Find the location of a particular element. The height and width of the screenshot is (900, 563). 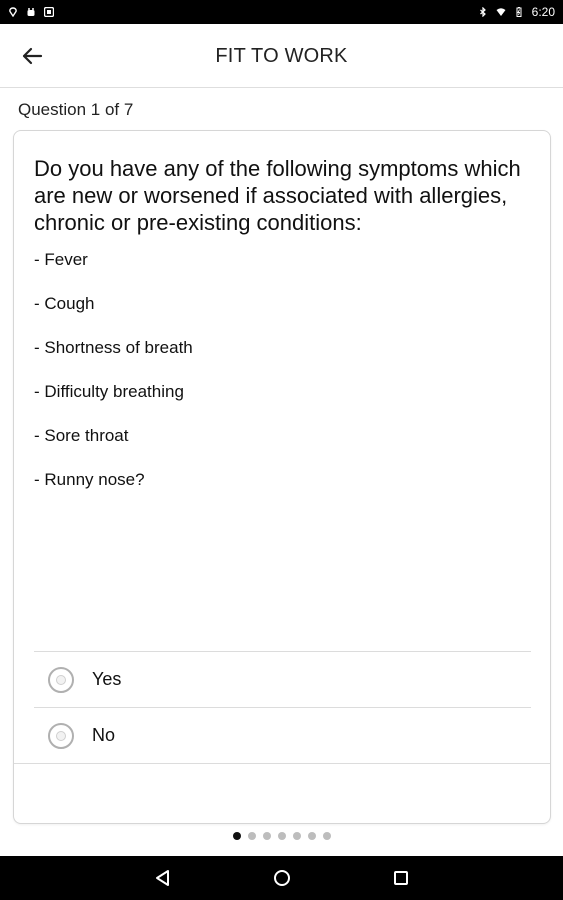

nav-recents-button is located at coordinates (401, 878).